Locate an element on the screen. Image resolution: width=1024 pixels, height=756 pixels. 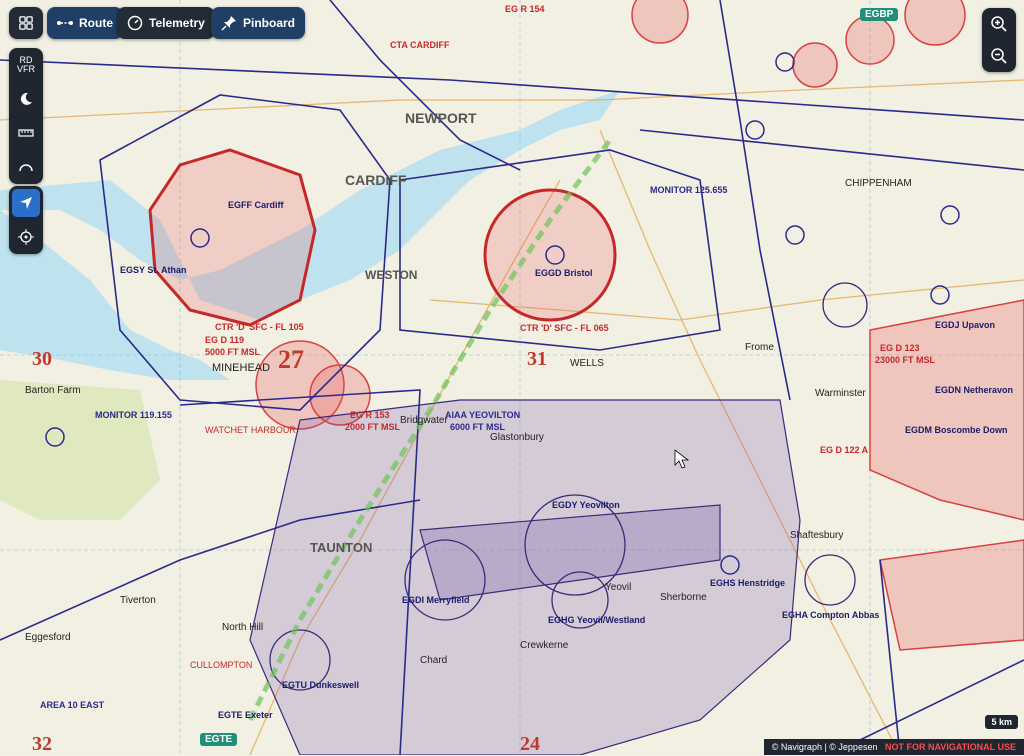
town-label: WESTON is located at coordinates (391, 275).